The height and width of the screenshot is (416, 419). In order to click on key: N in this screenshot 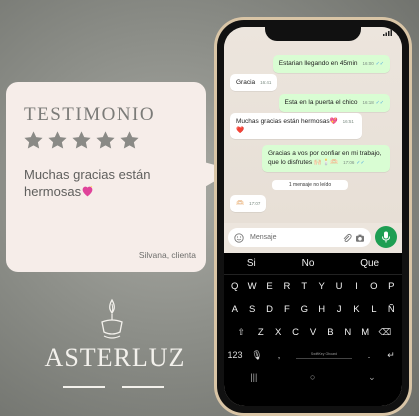, I will do `click(347, 332)`.